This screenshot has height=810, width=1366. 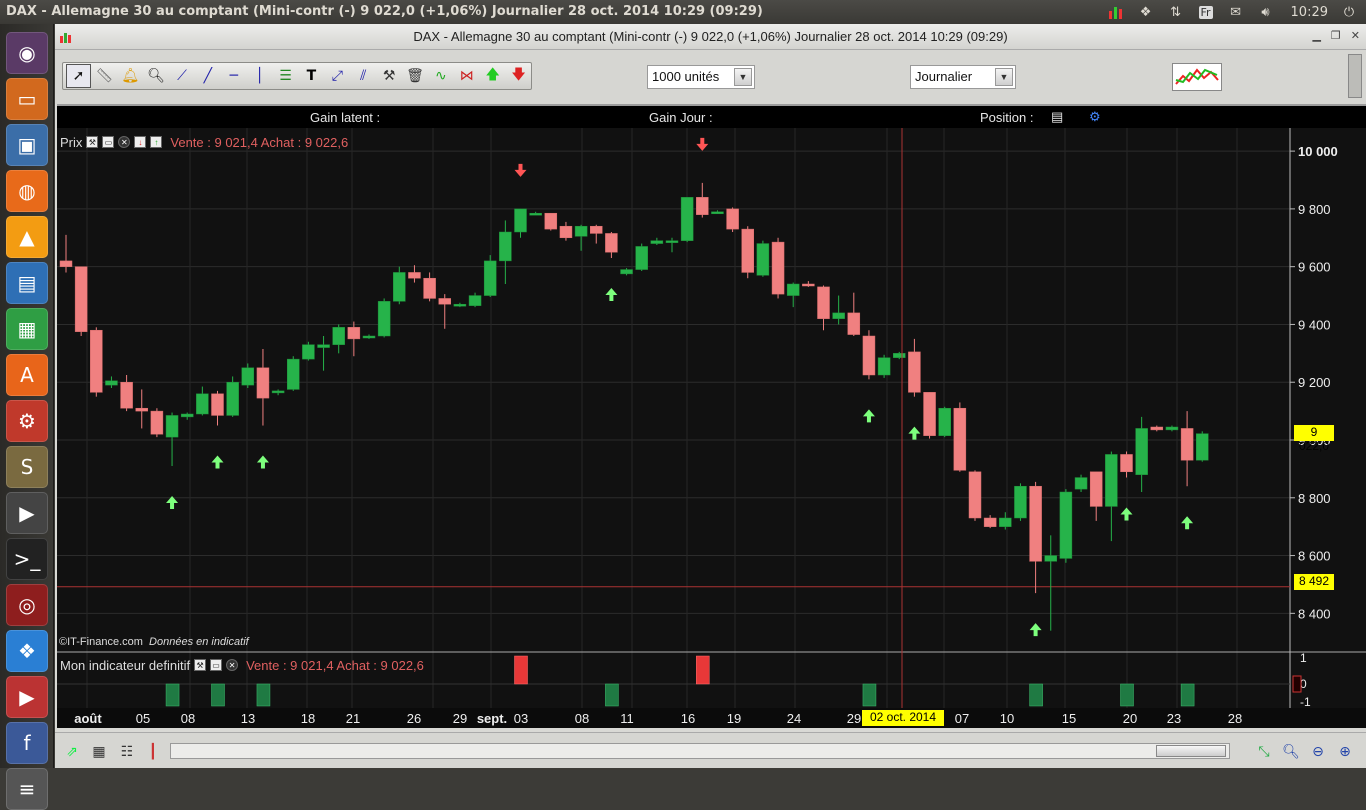 What do you see at coordinates (1057, 117) in the screenshot?
I see `position-doc-icon: ▤` at bounding box center [1057, 117].